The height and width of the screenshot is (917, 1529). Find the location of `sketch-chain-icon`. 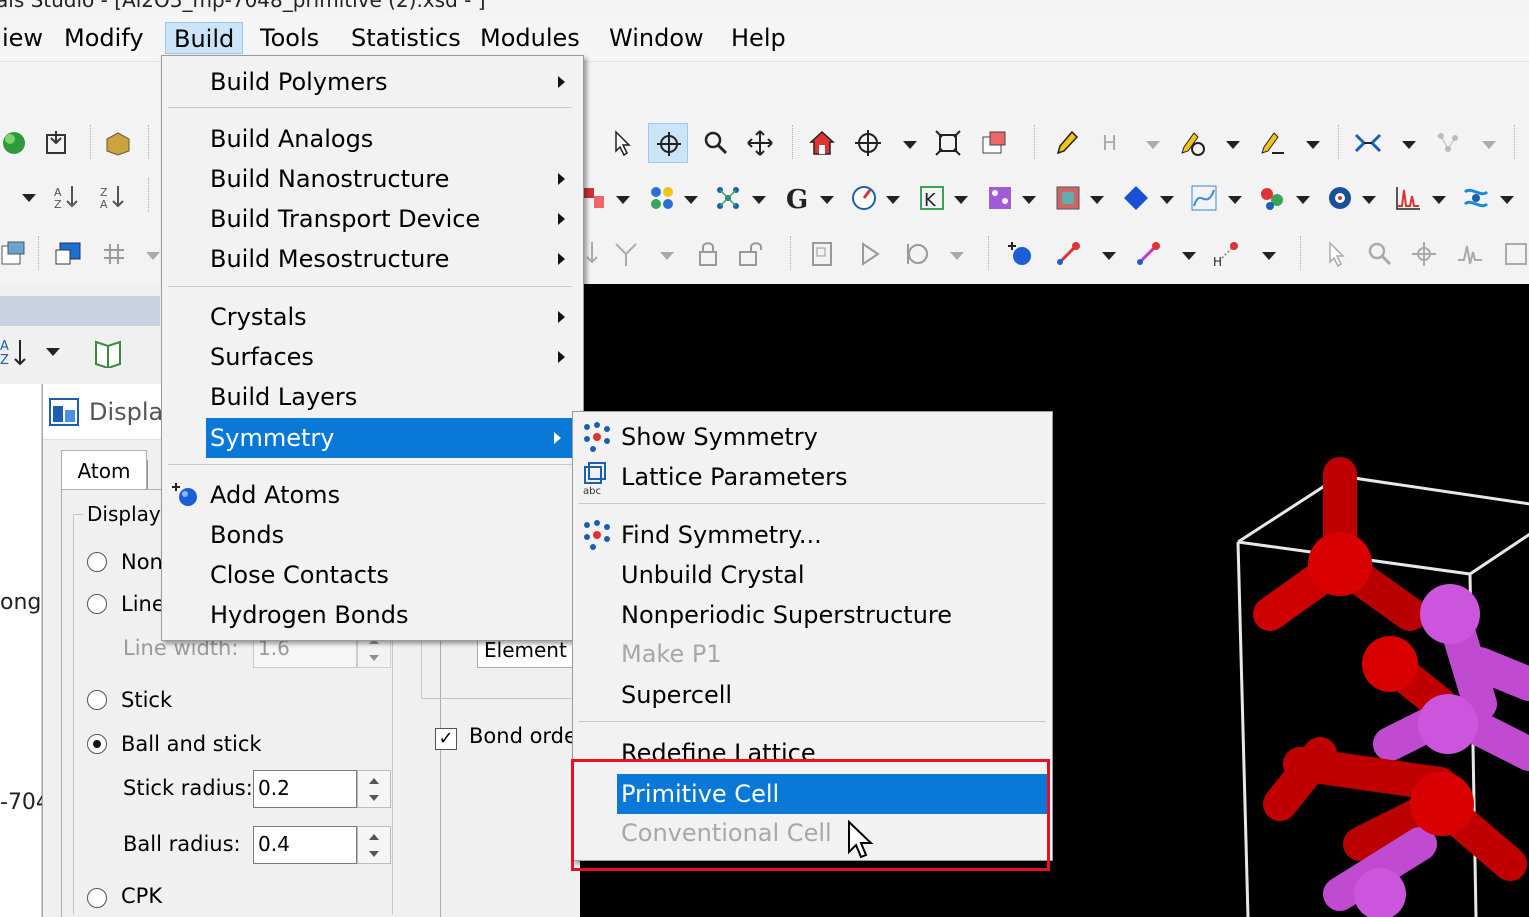

sketch-chain-icon is located at coordinates (1272, 143).